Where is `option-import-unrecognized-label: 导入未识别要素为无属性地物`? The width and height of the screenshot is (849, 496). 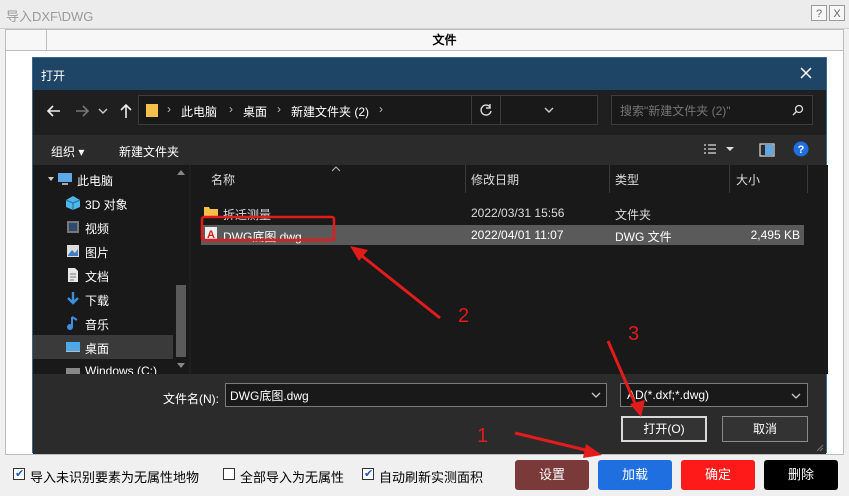
option-import-unrecognized-label: 导入未识别要素为无属性地物 is located at coordinates (114, 476).